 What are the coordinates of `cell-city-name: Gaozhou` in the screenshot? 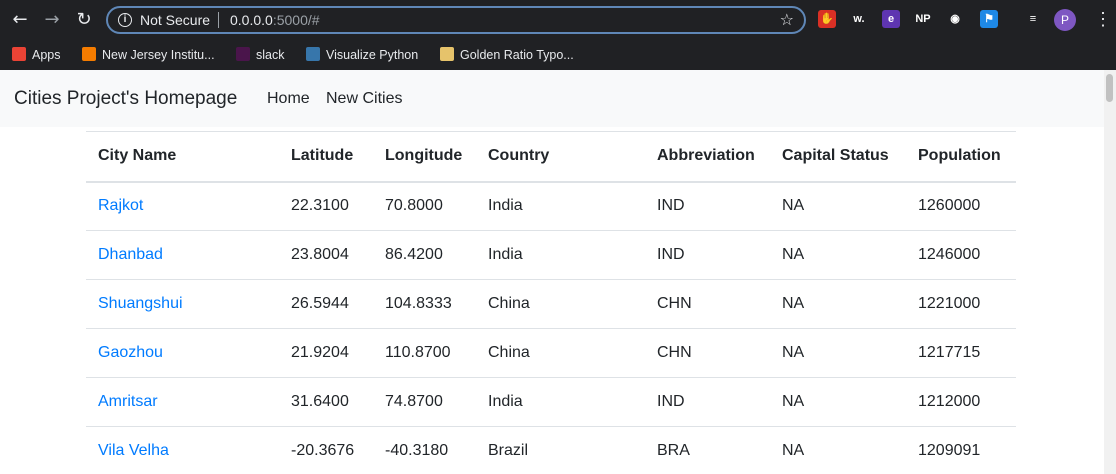 It's located at (182, 353).